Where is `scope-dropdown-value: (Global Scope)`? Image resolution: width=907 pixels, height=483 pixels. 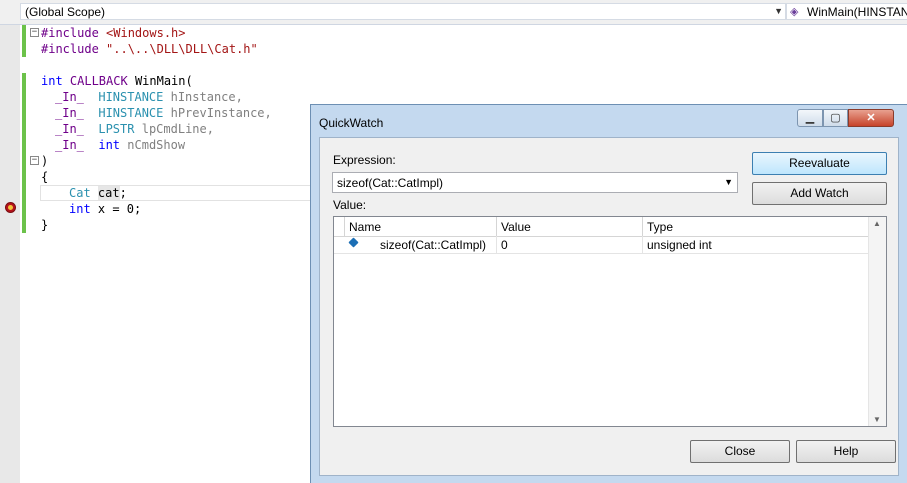
scope-dropdown-value: (Global Scope) is located at coordinates (65, 12).